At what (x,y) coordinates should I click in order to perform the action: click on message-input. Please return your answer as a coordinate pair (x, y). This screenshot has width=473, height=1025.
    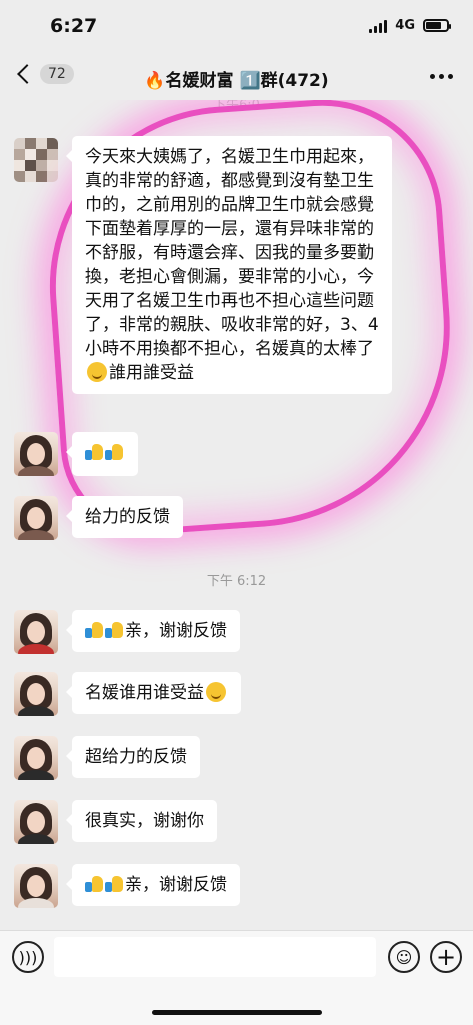
    Looking at the image, I should click on (215, 957).